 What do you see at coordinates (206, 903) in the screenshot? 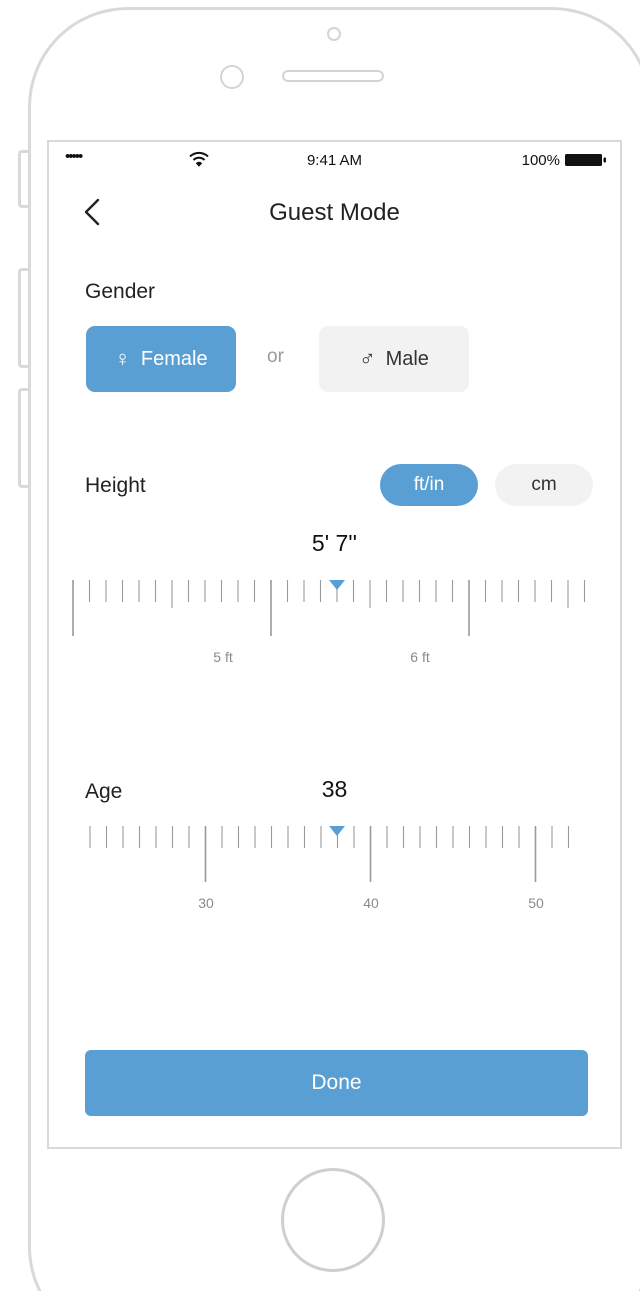
I see `age-ruler-tick-label: 30` at bounding box center [206, 903].